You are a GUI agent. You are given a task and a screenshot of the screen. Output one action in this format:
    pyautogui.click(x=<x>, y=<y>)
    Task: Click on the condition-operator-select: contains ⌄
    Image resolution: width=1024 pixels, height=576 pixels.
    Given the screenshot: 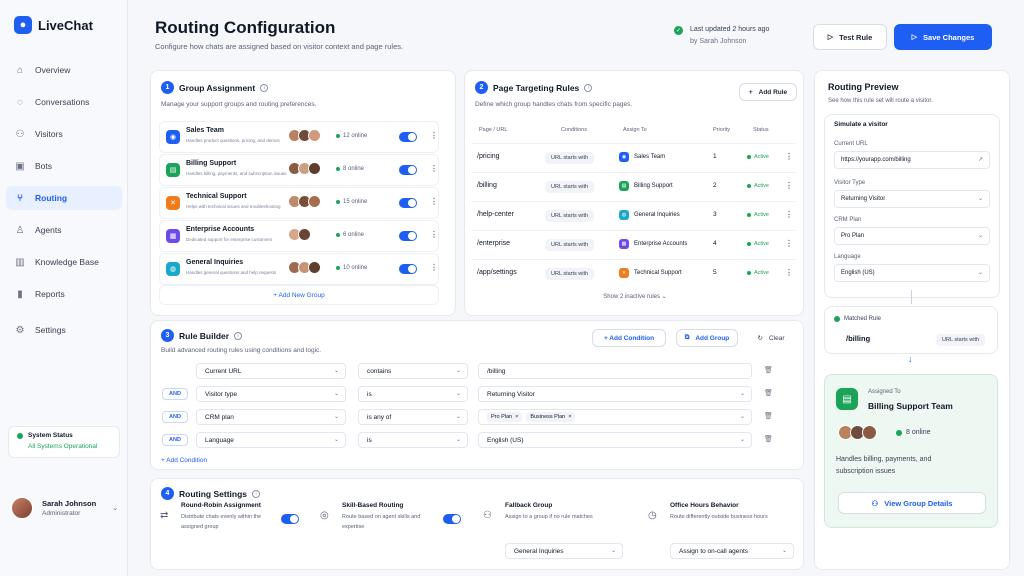 What is the action you would take?
    pyautogui.click(x=413, y=371)
    